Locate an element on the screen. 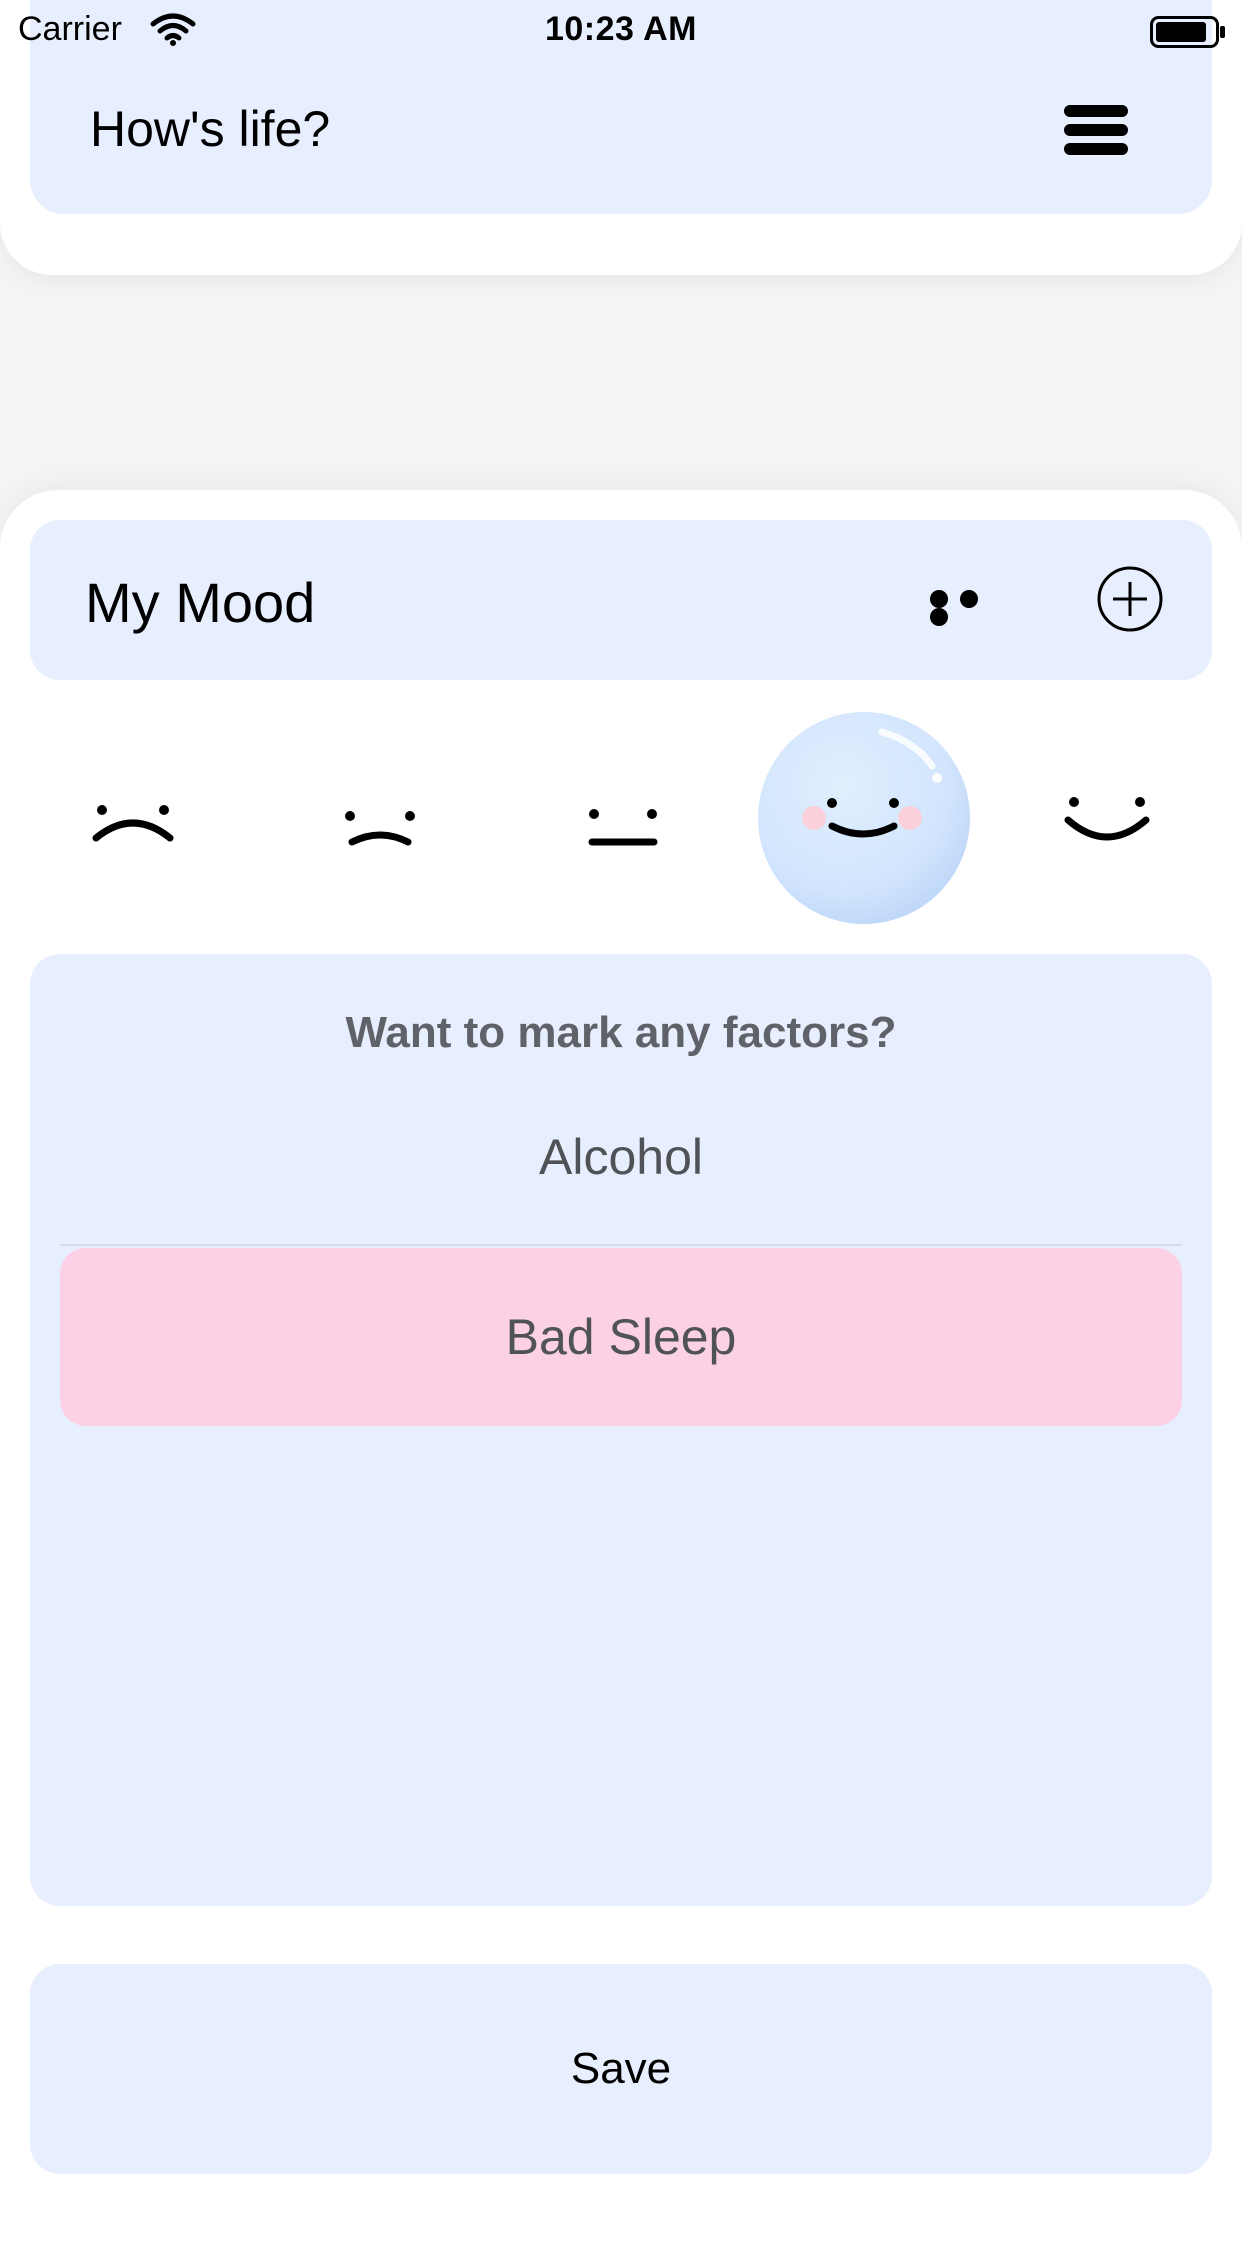 The image size is (1242, 2250). ellipsis-icon is located at coordinates (970, 608).